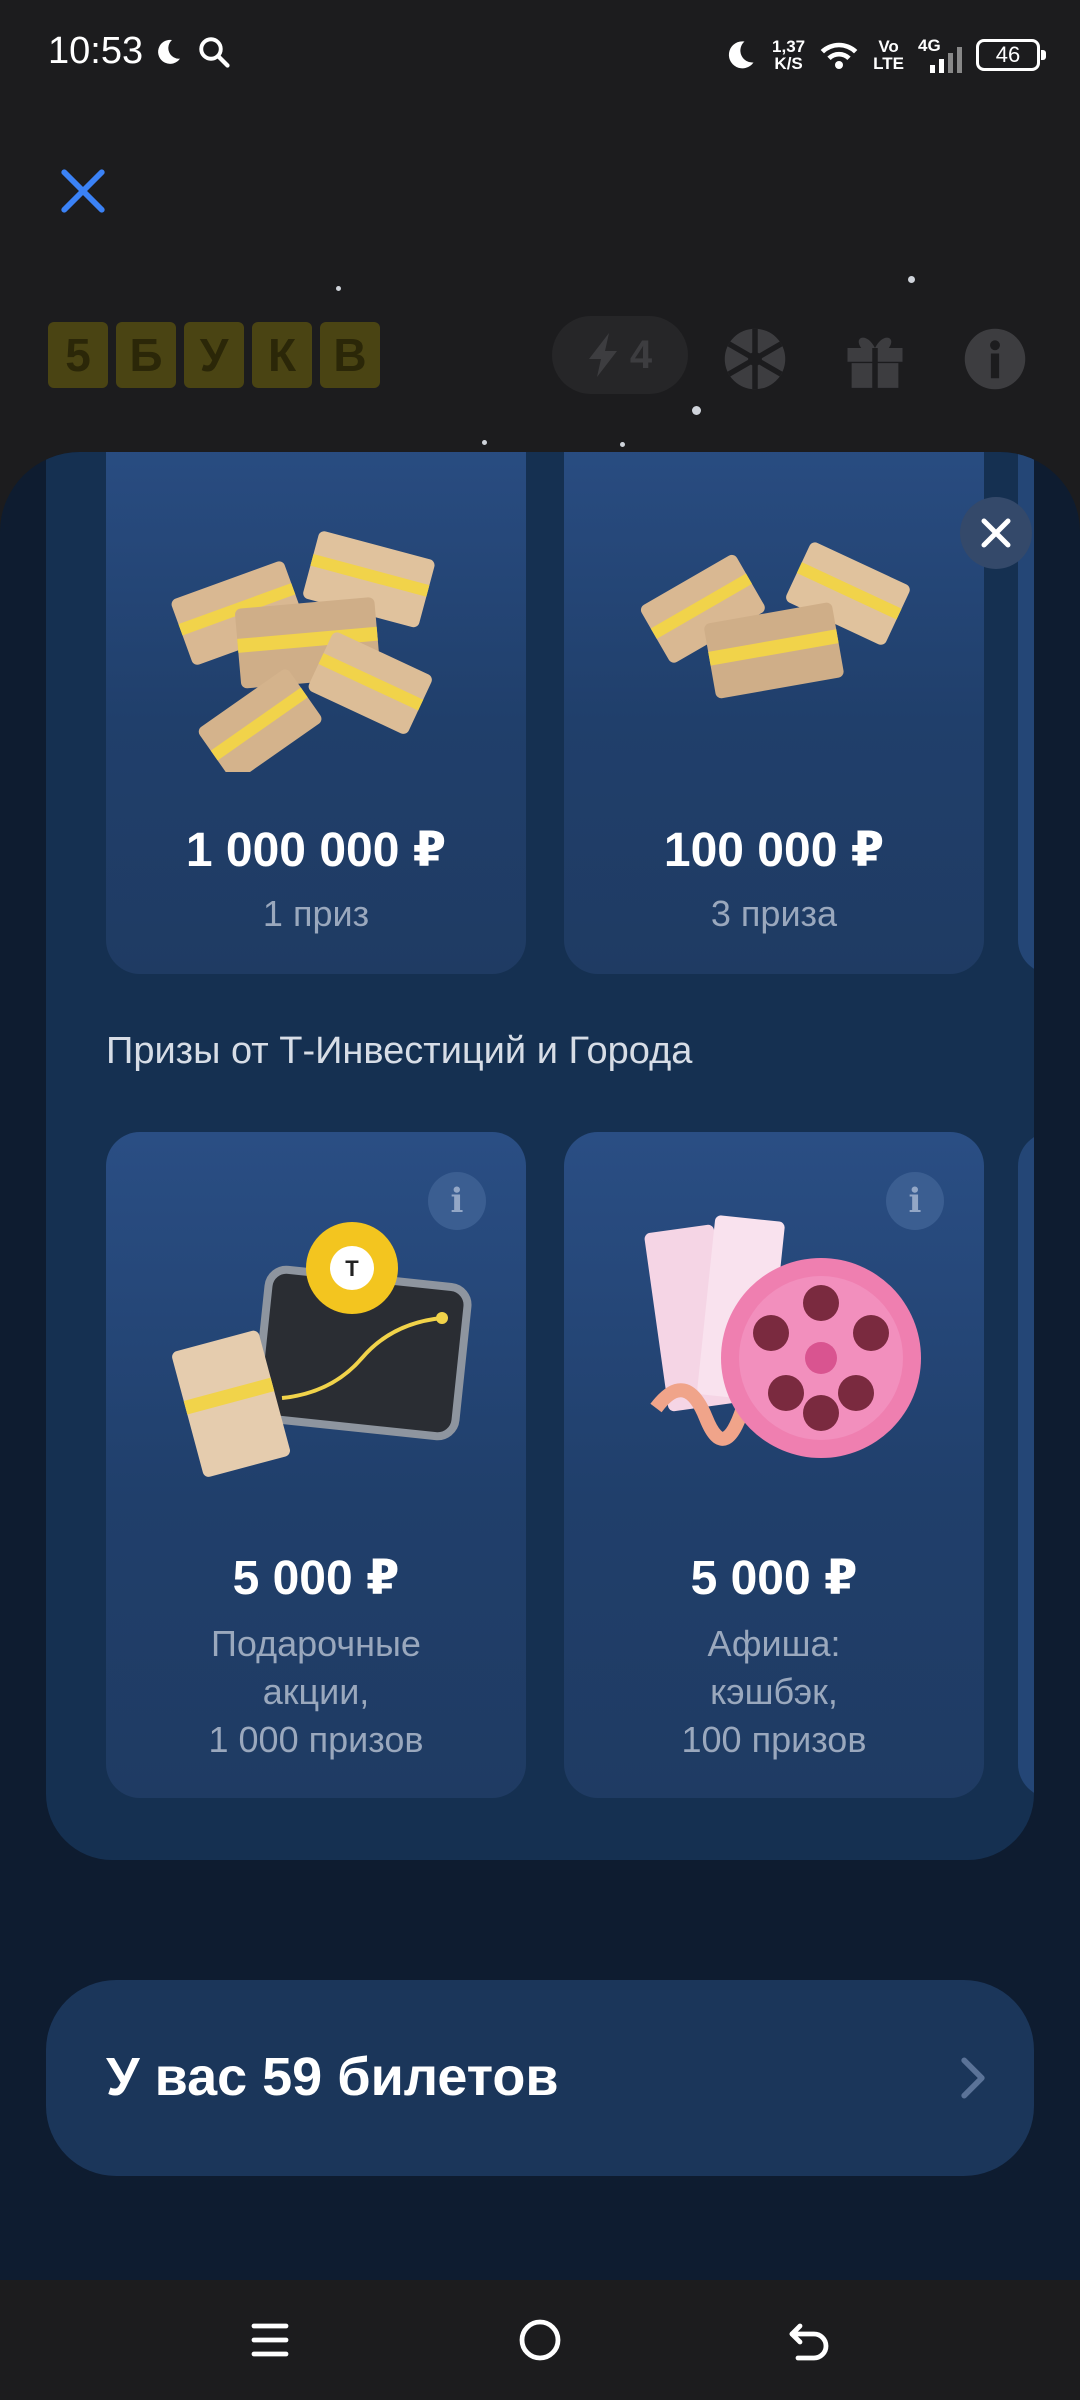 The height and width of the screenshot is (2400, 1080). I want to click on status-time: 10:53, so click(96, 51).